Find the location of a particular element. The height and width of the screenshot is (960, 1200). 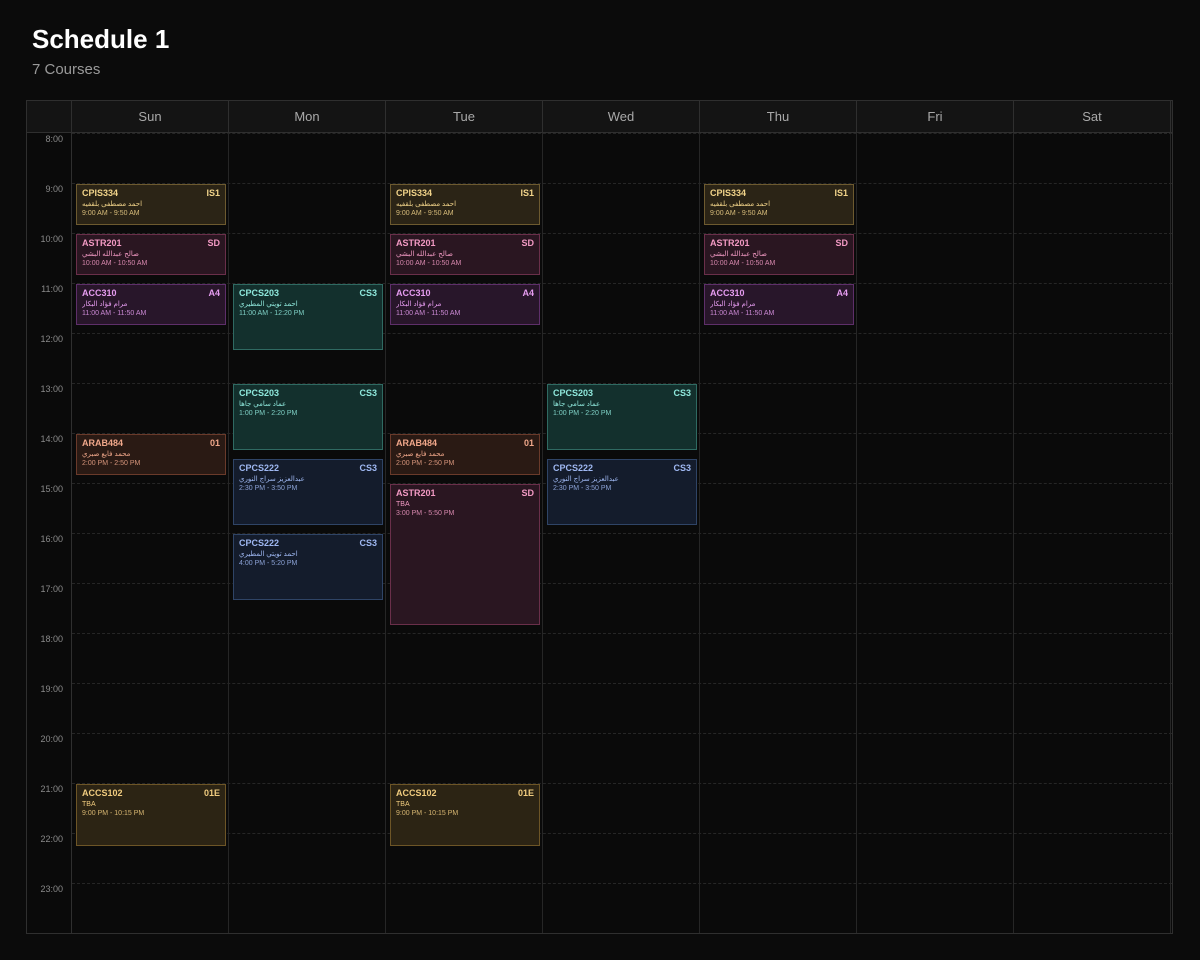

day-header-tue: Tue is located at coordinates (464, 116).